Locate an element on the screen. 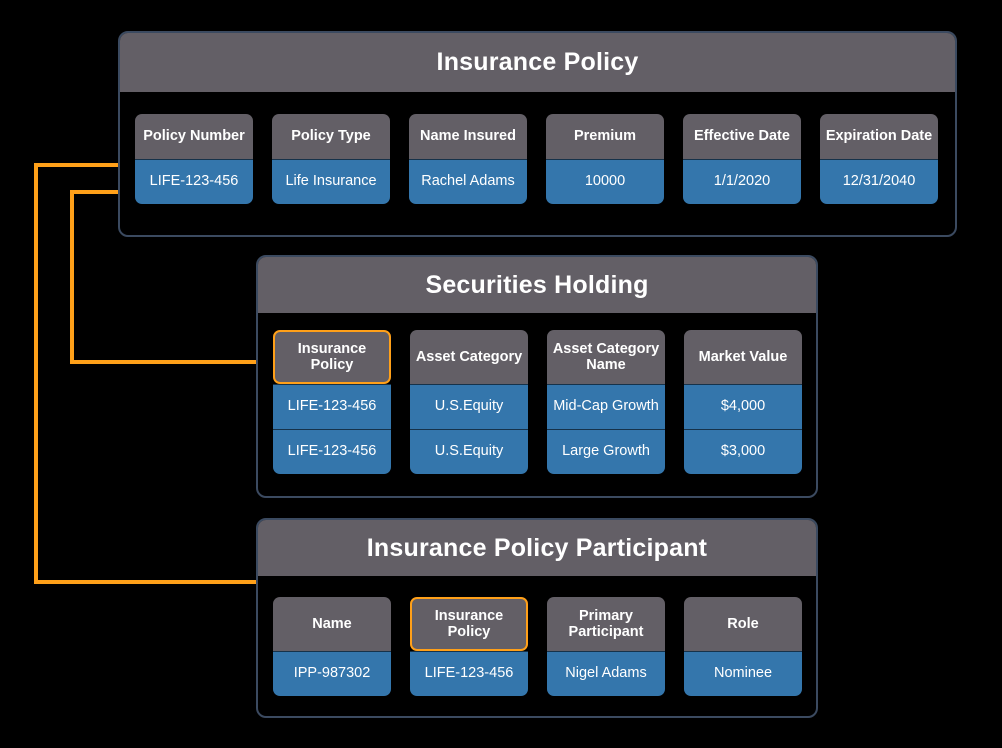  column-asset-category: Asset Category U.S.Equity U.S.Equity is located at coordinates (469, 402).